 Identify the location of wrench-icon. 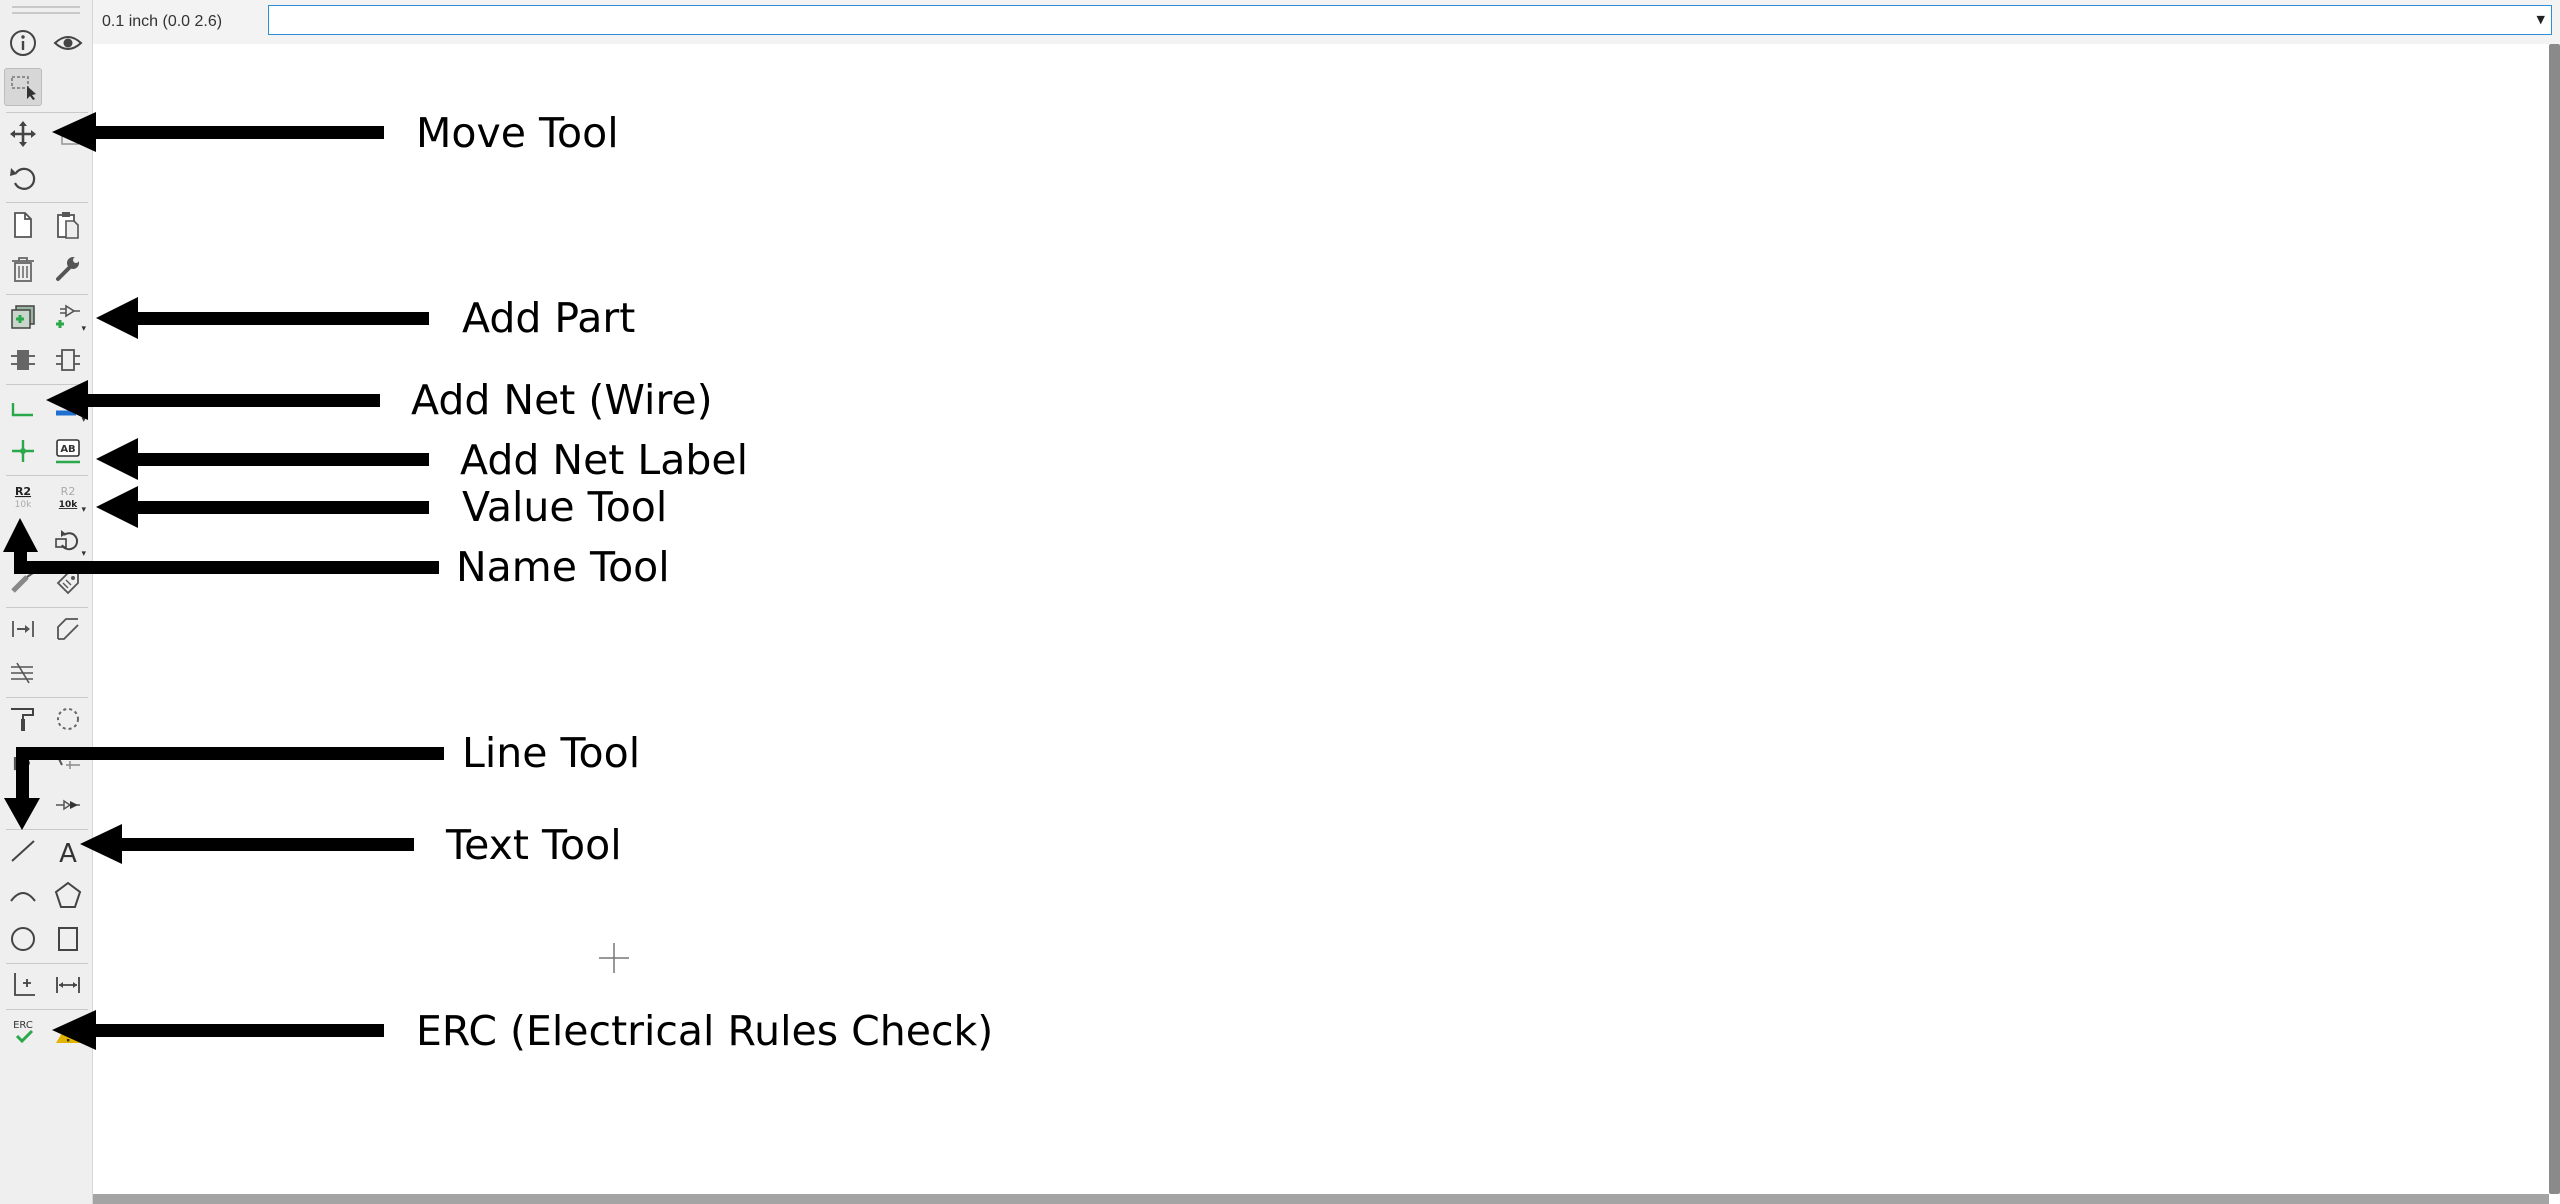
(68, 269).